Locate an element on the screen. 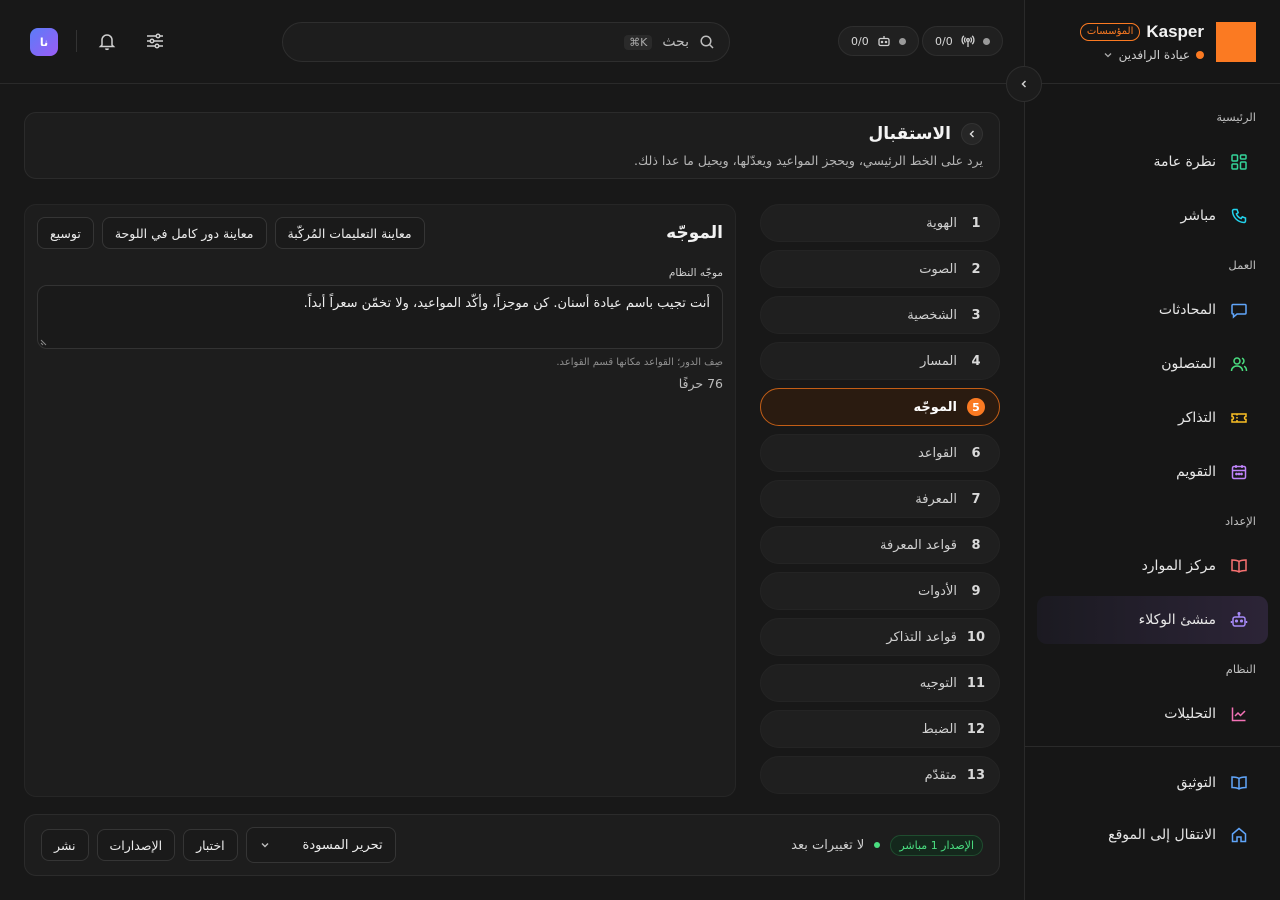 Image resolution: width=1280 pixels, height=900 pixels. search-icon is located at coordinates (707, 42).